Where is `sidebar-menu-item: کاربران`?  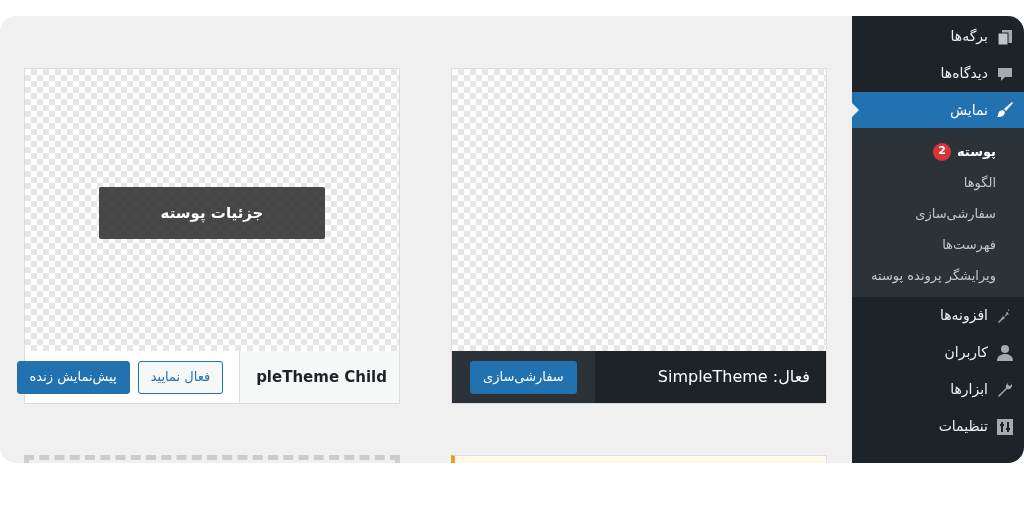
sidebar-menu-item: کاربران is located at coordinates (938, 352).